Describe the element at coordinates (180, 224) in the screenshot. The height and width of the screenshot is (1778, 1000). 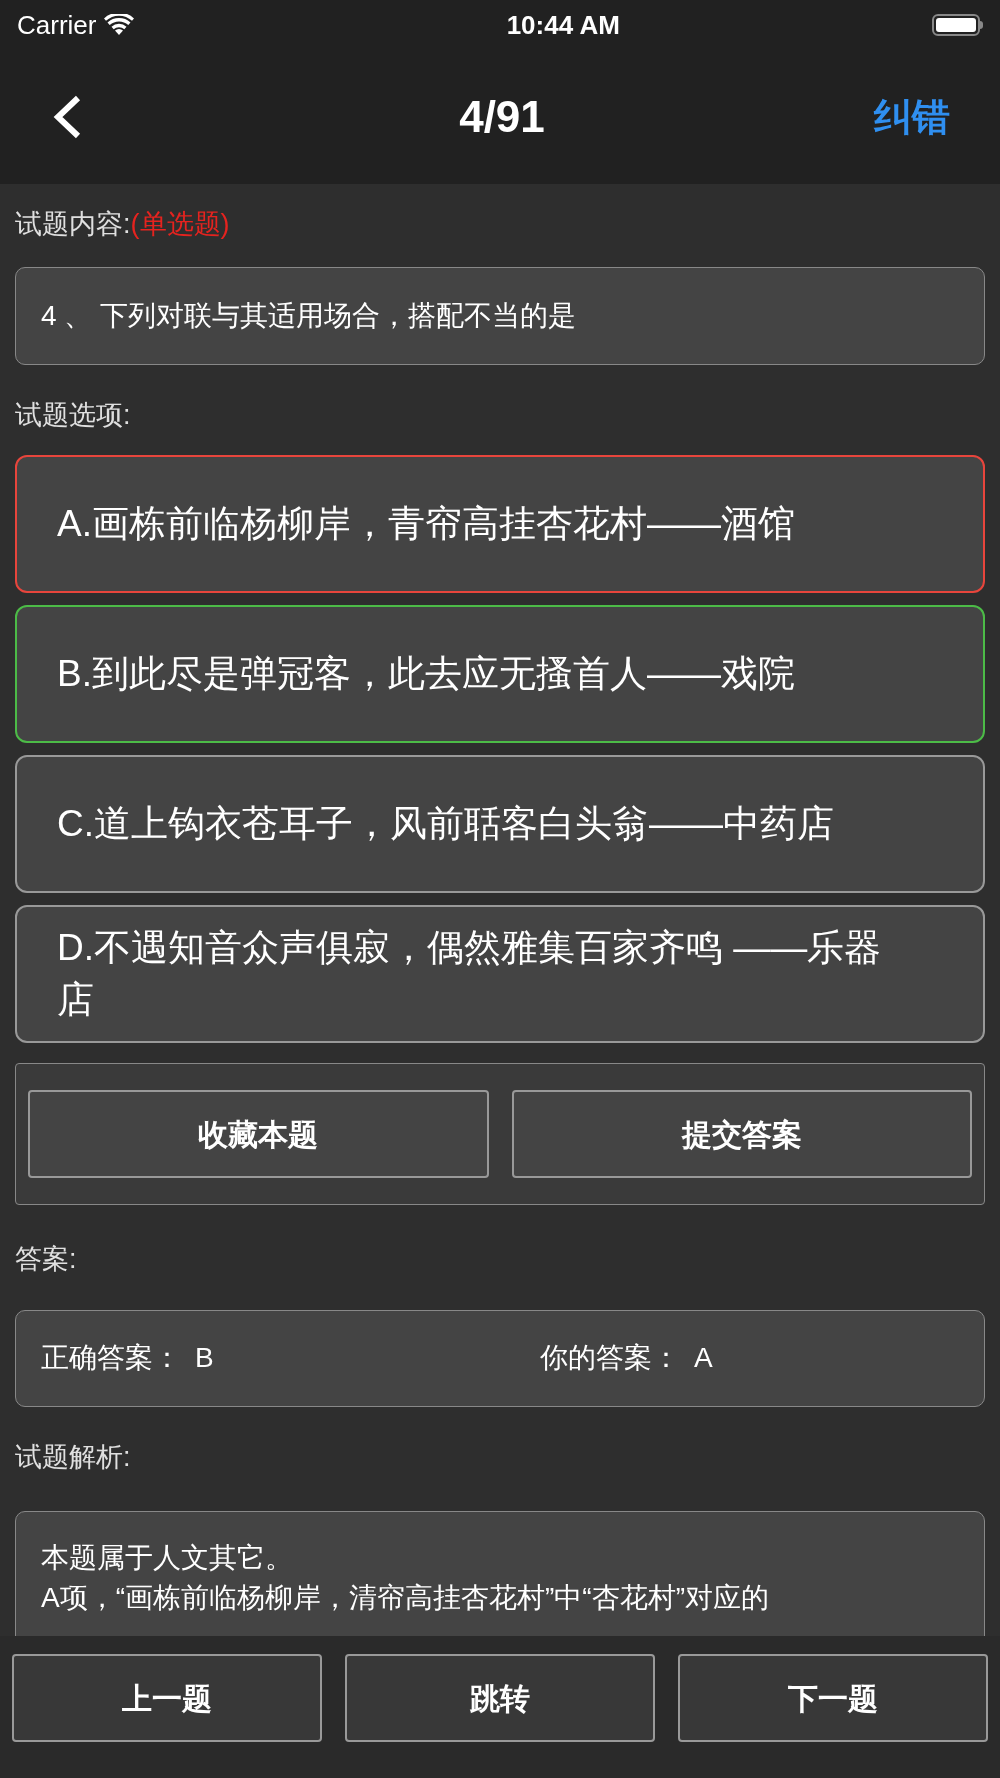
I see `question-type-label: (单选题)` at that location.